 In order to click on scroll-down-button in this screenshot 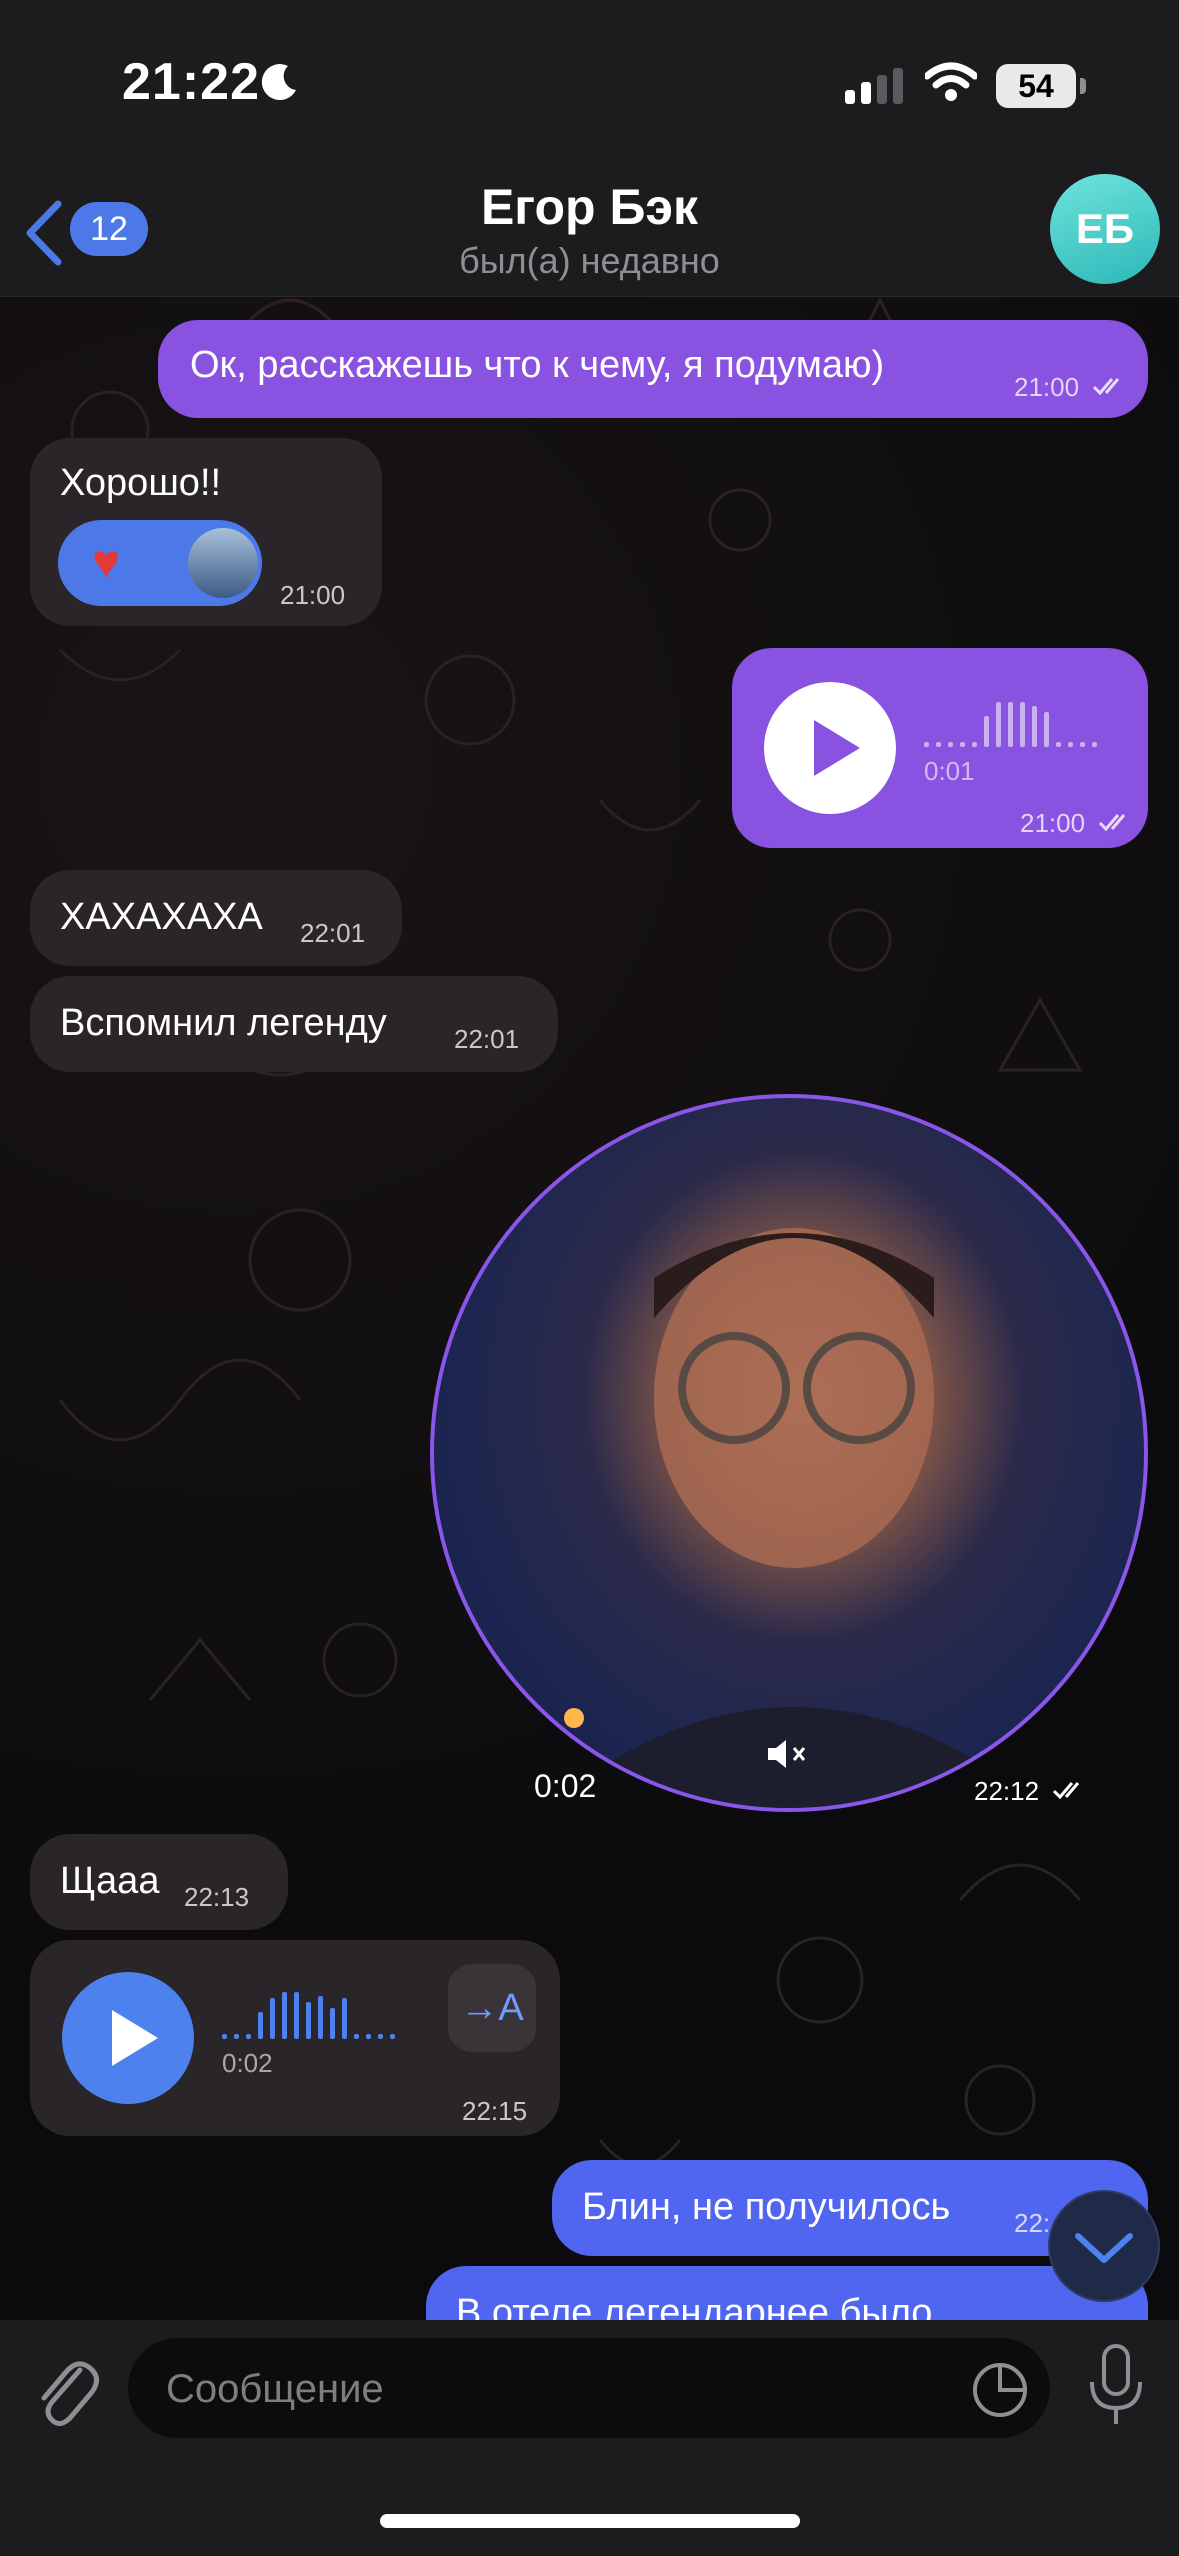, I will do `click(1104, 2246)`.